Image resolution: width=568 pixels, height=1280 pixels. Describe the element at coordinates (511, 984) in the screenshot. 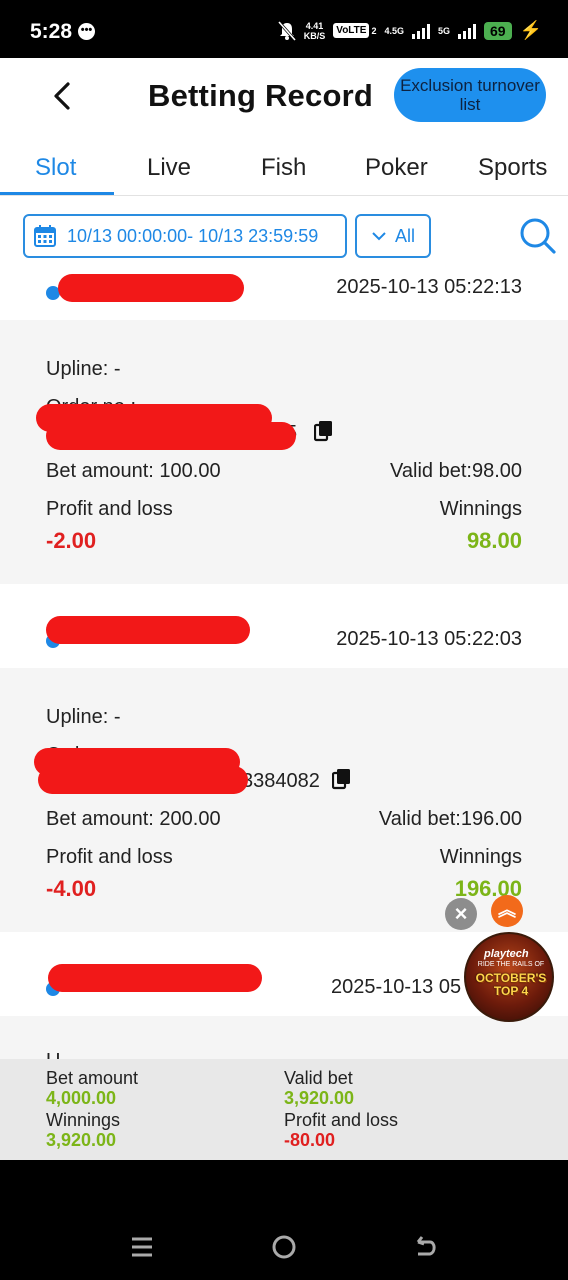

I see `promo-headline: OCTOBER'S TOP 4` at that location.